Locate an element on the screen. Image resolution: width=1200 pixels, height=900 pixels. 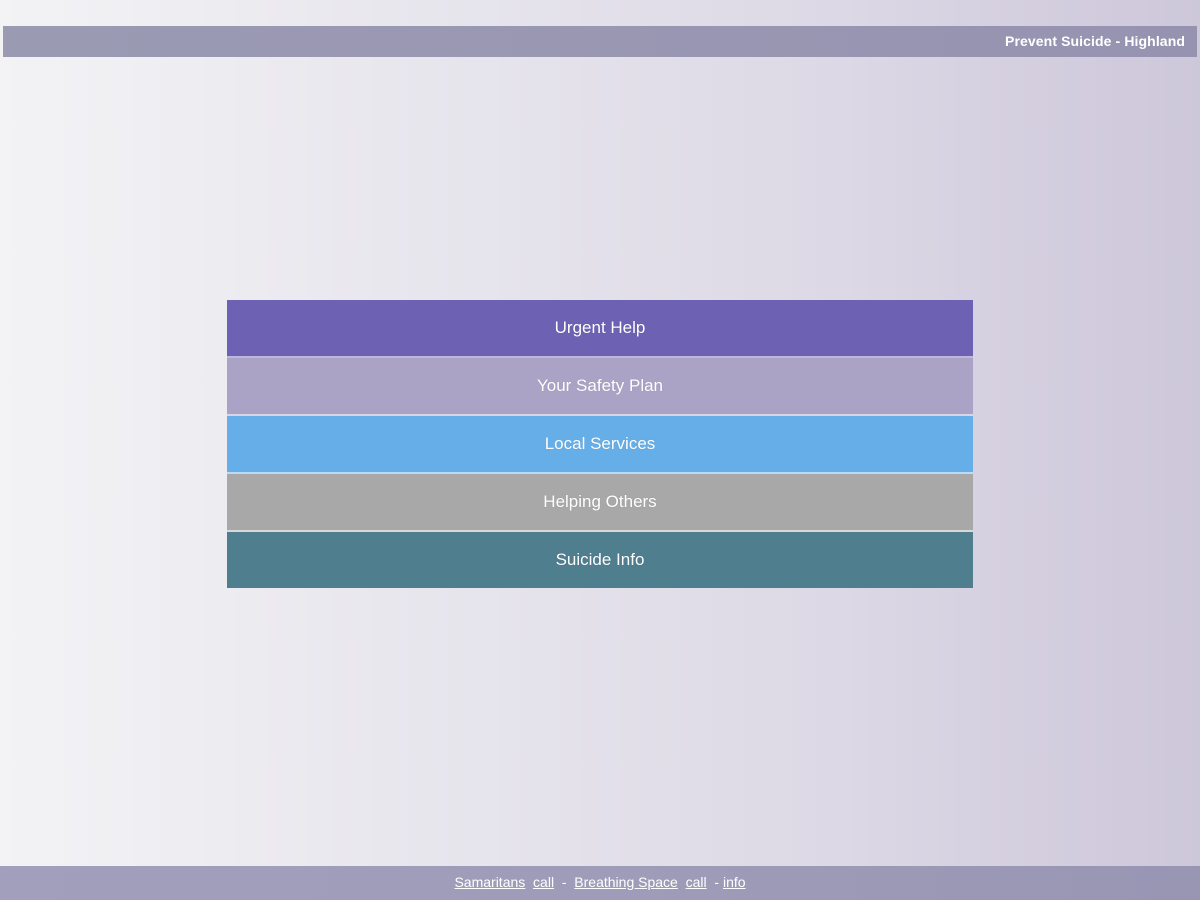
breathing-space-call-link: call is located at coordinates (696, 882).